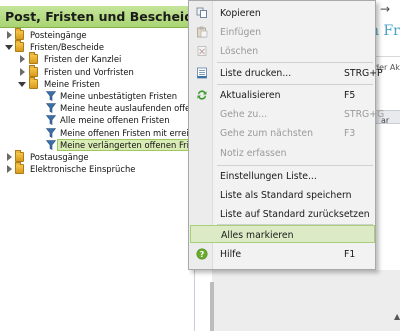 The width and height of the screenshot is (400, 331). Describe the element at coordinates (282, 51) in the screenshot. I see `menu-item-loeschen: Löschen` at that location.